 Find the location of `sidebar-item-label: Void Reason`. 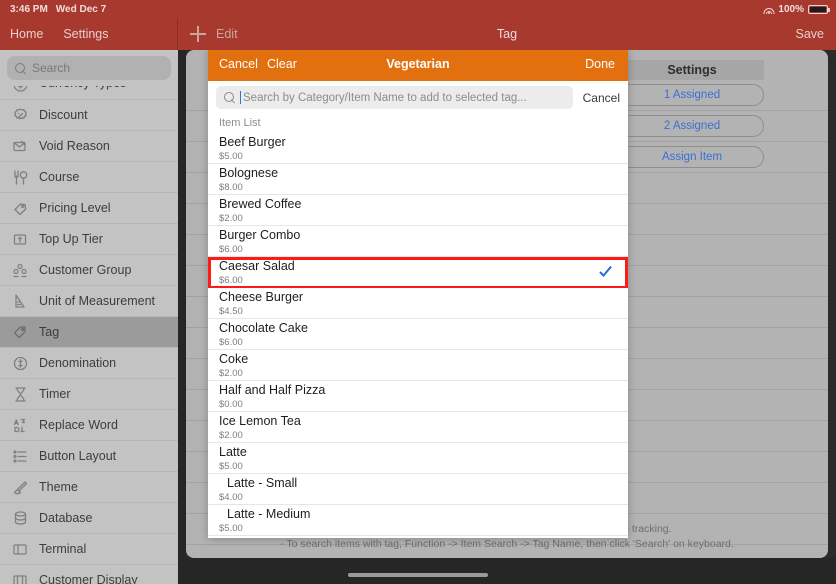

sidebar-item-label: Void Reason is located at coordinates (74, 146).